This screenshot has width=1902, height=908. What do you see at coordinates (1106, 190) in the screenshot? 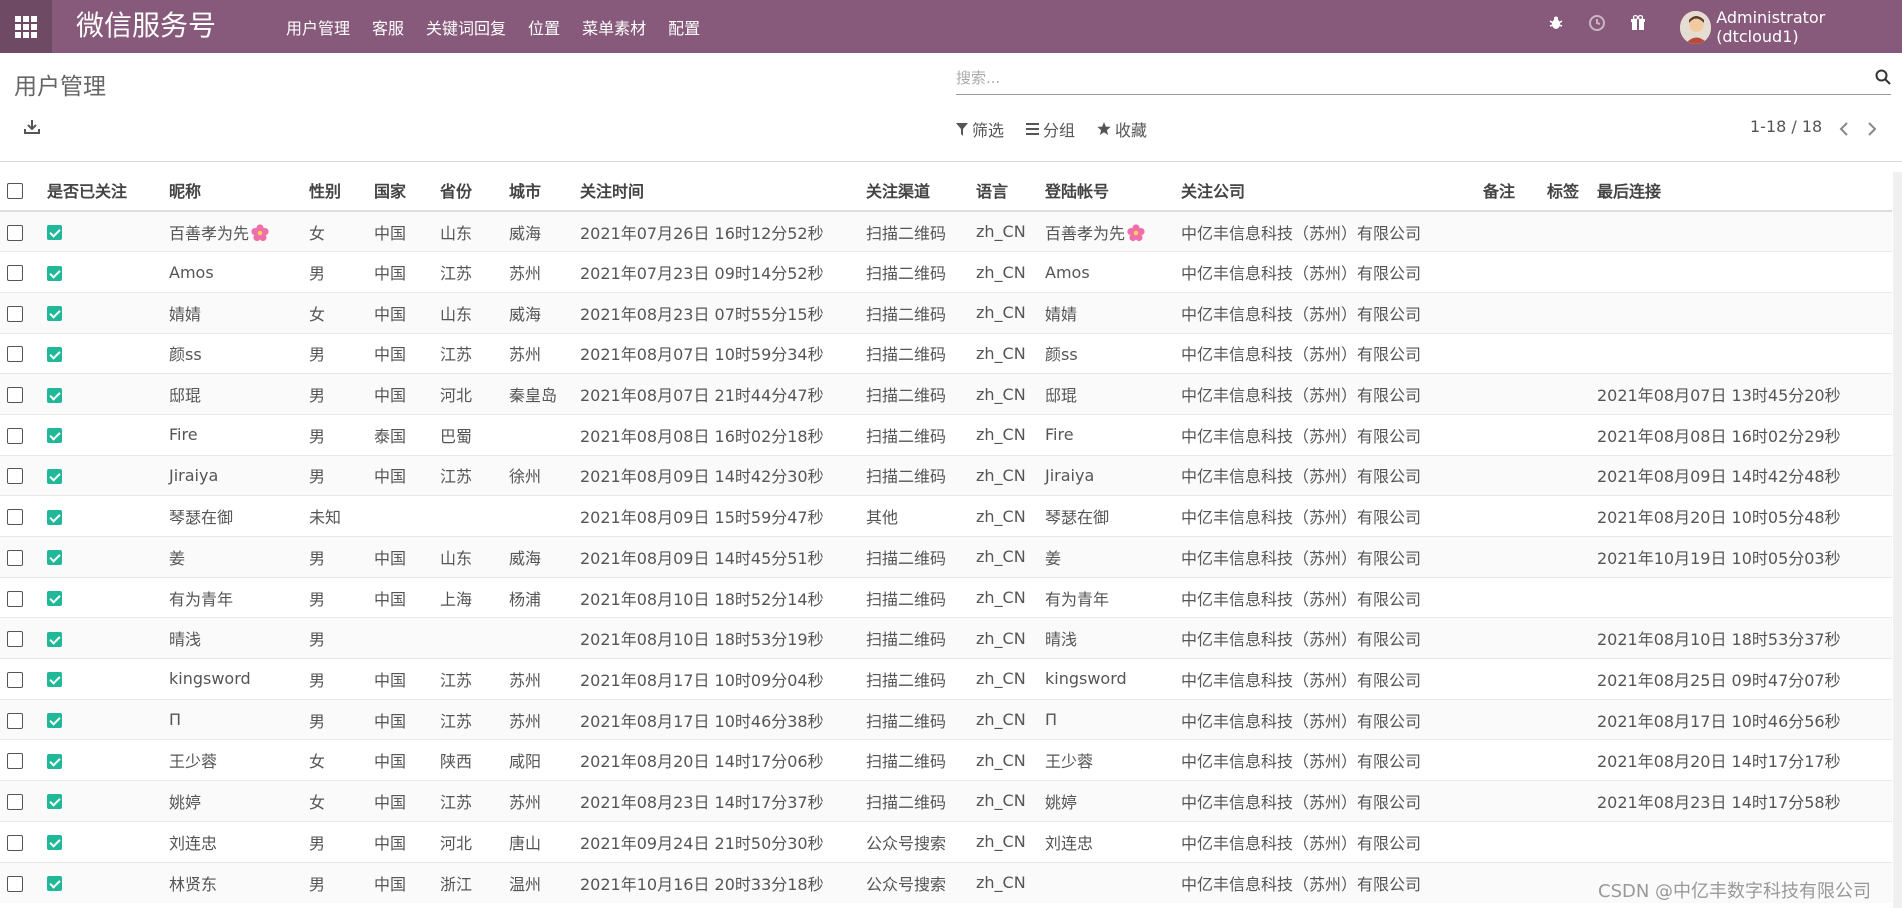
I see `column-header-account: 登陆帐号` at bounding box center [1106, 190].